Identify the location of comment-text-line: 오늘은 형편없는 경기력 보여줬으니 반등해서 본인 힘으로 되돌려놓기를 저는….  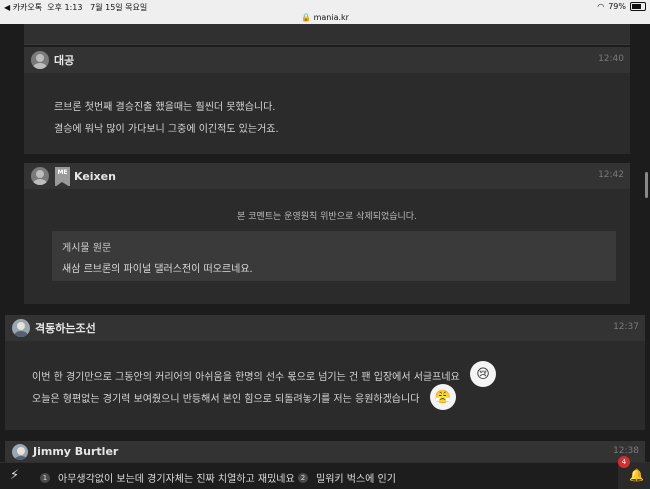
(226, 399).